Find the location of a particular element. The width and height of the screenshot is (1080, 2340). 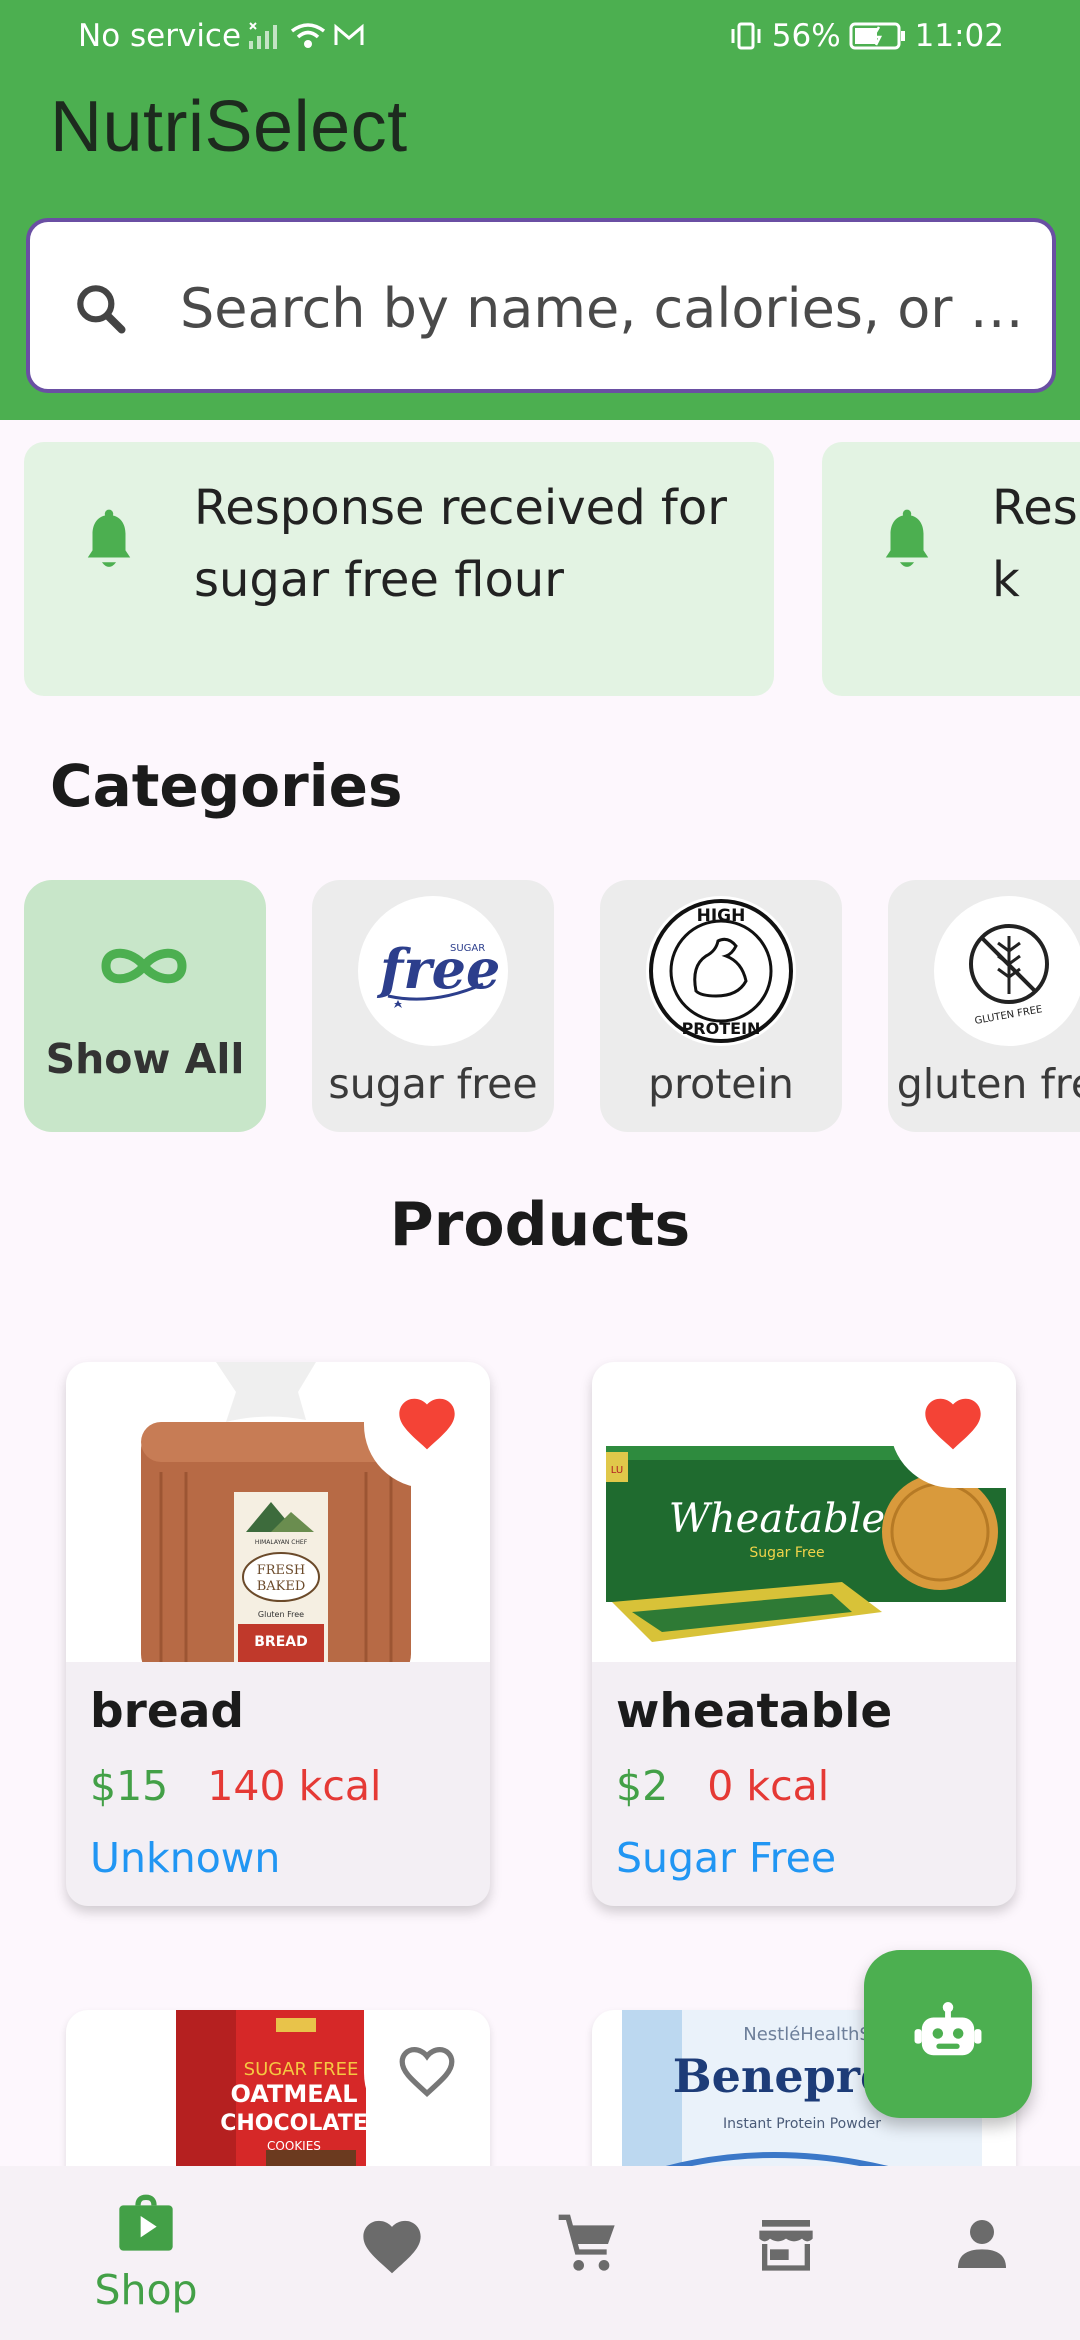

notification-text: Response received for sugar free flour is located at coordinates (460, 544).